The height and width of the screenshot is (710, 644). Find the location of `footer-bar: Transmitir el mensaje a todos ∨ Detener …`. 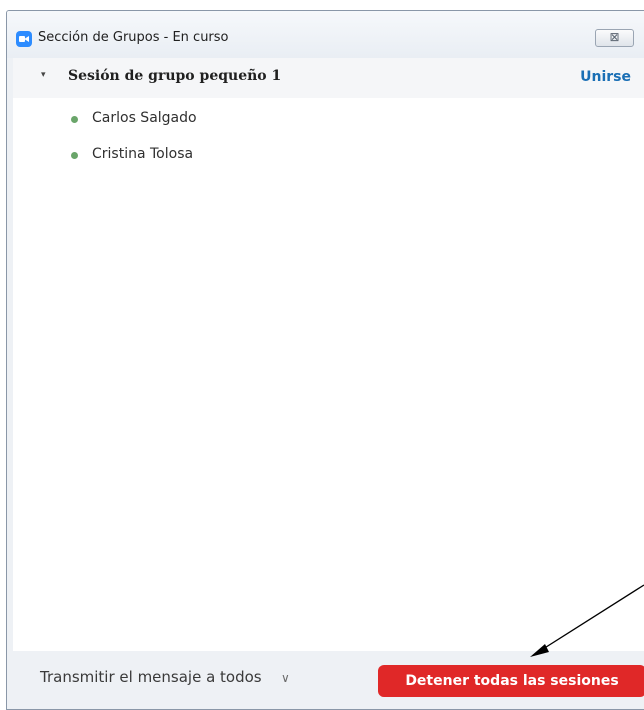

footer-bar: Transmitir el mensaje a todos ∨ Detener … is located at coordinates (328, 679).